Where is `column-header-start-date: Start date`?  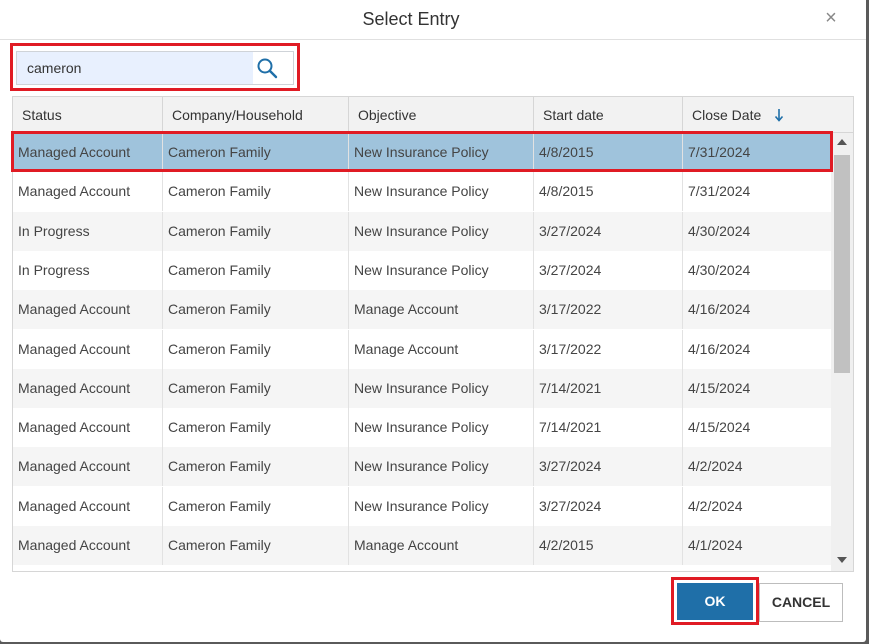
column-header-start-date: Start date is located at coordinates (608, 115).